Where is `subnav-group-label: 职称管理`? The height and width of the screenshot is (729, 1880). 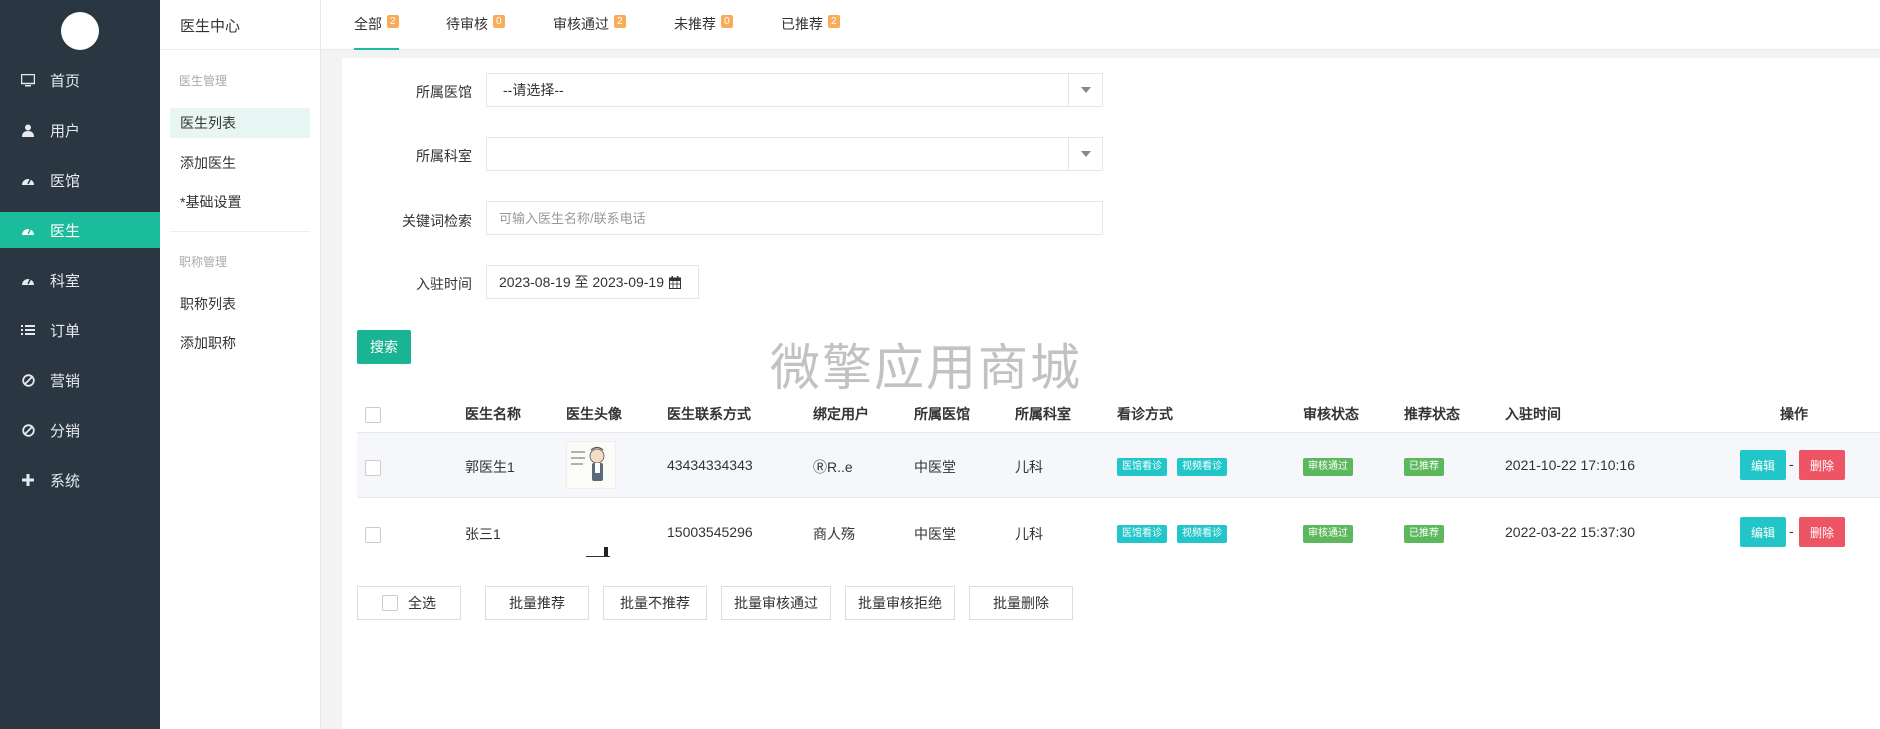
subnav-group-label: 职称管理 is located at coordinates (203, 262).